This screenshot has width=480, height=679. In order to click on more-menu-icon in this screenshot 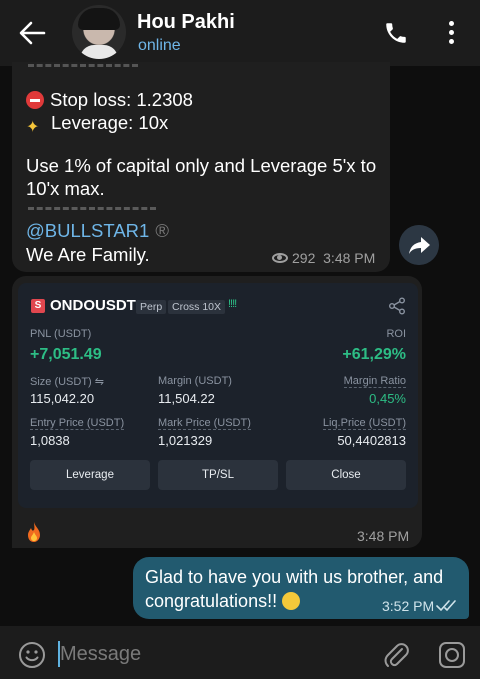, I will do `click(451, 33)`.